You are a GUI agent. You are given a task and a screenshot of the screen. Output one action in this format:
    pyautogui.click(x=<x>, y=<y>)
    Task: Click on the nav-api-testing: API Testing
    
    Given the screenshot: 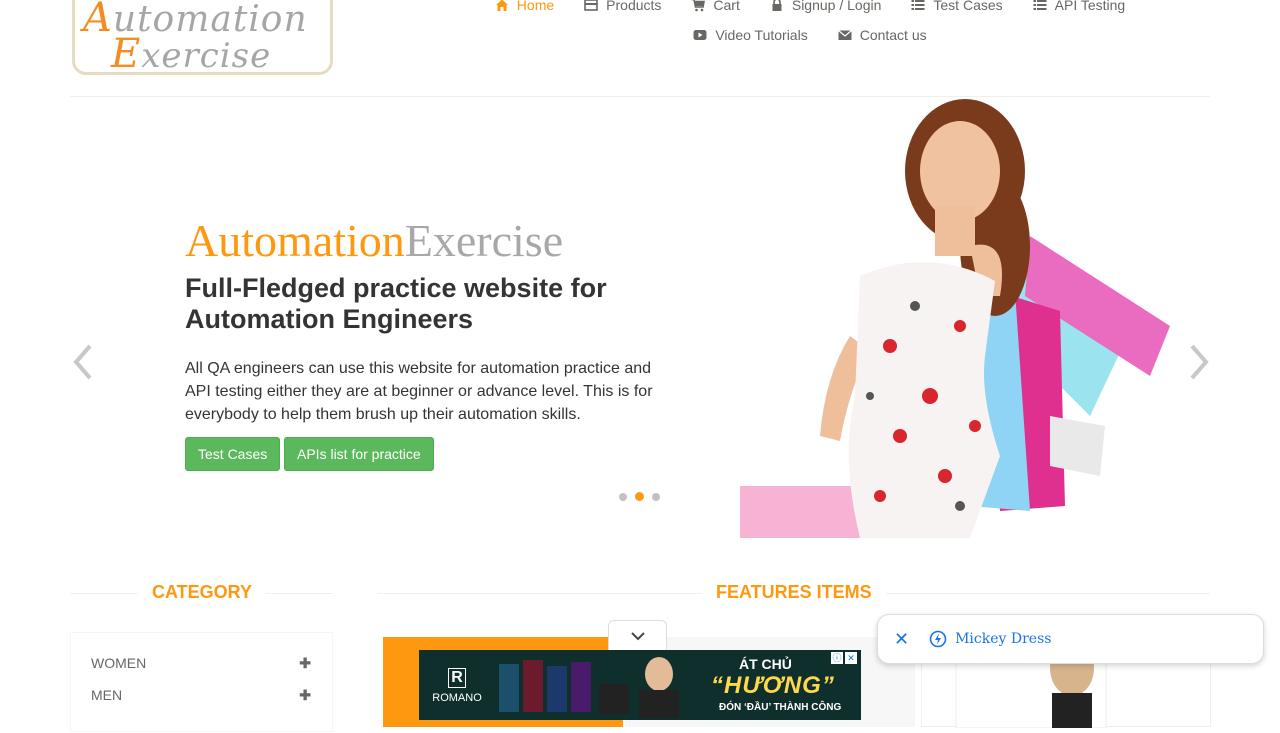 What is the action you would take?
    pyautogui.click(x=1079, y=7)
    